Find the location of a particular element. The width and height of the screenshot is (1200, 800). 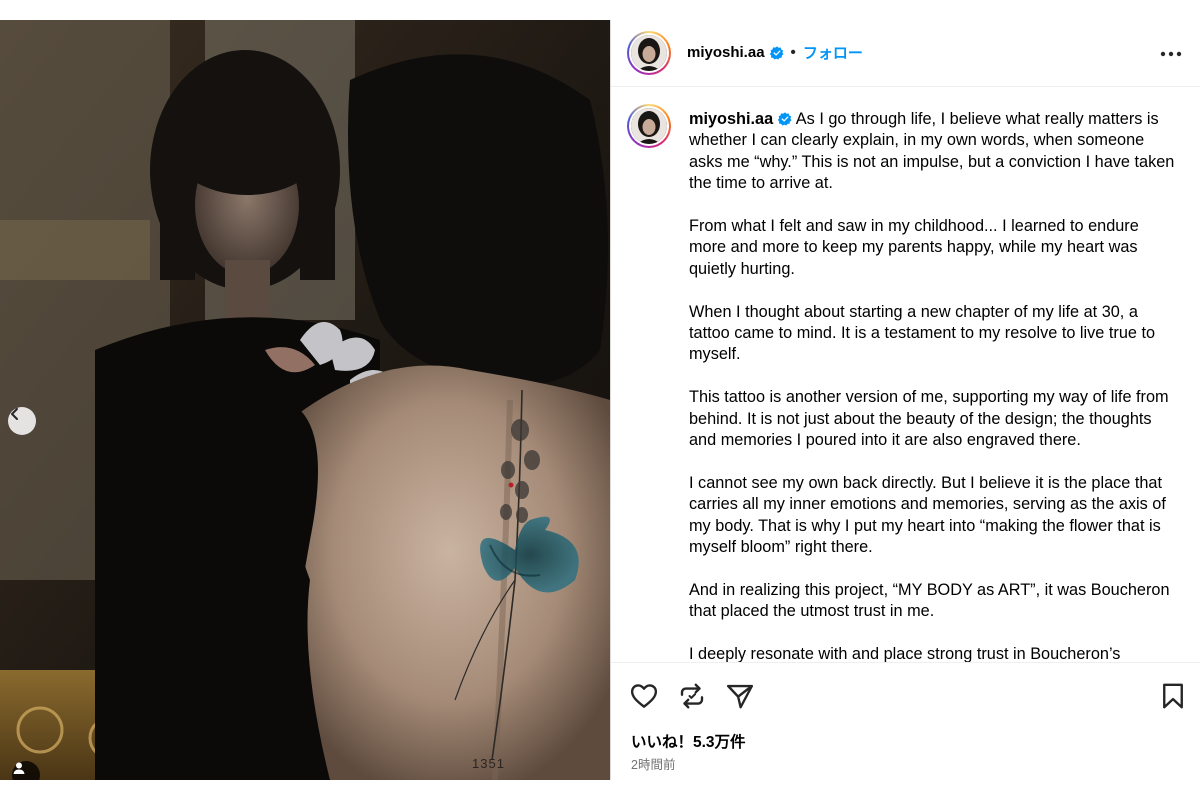

like-button is located at coordinates (644, 696).